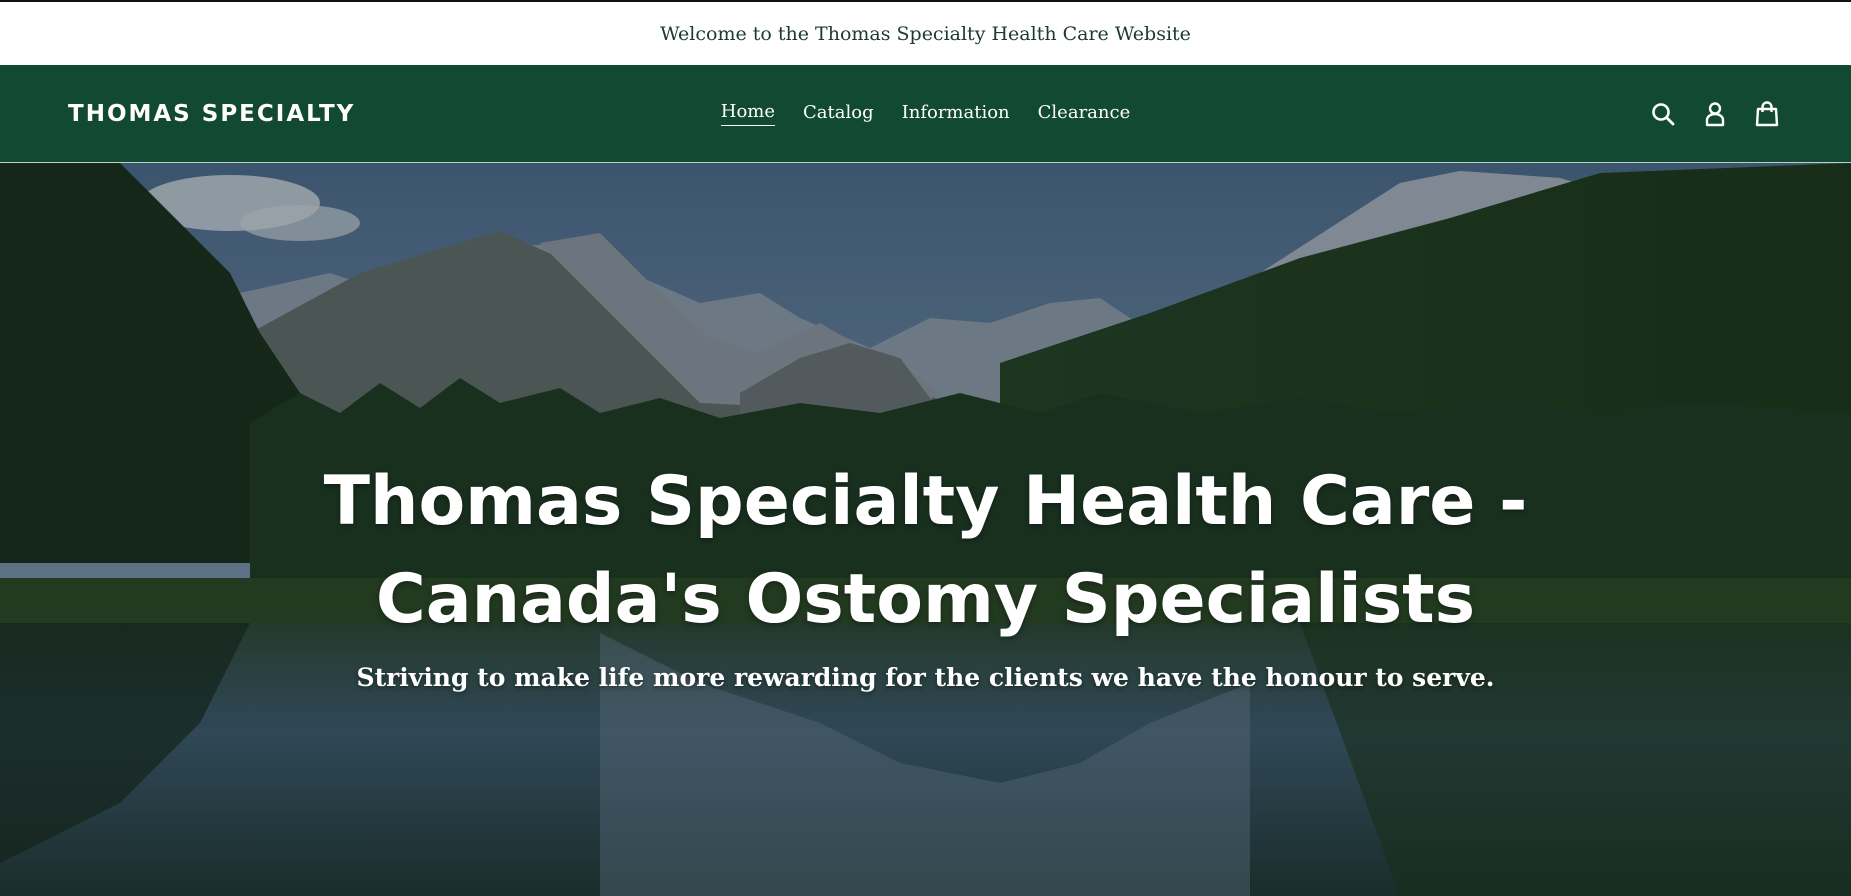  Describe the element at coordinates (956, 114) in the screenshot. I see `nav-item-information: Information` at that location.